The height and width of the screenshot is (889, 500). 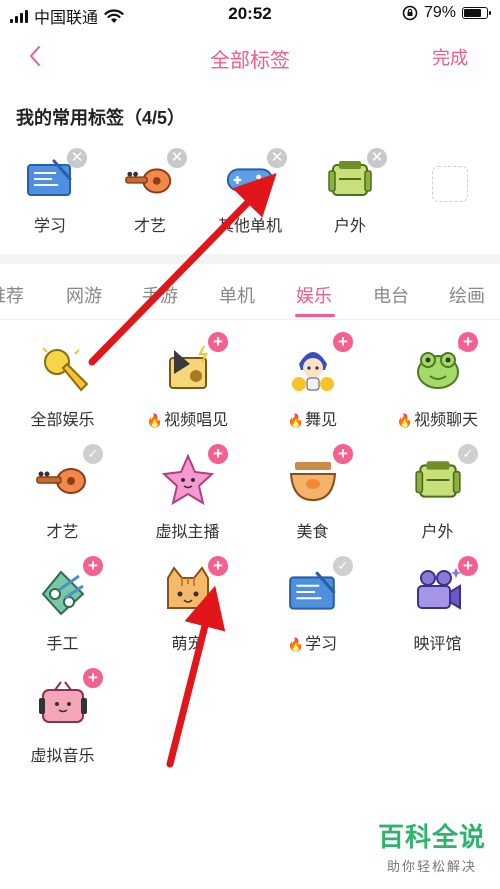 I want to click on done-button: 完成, so click(x=450, y=57).